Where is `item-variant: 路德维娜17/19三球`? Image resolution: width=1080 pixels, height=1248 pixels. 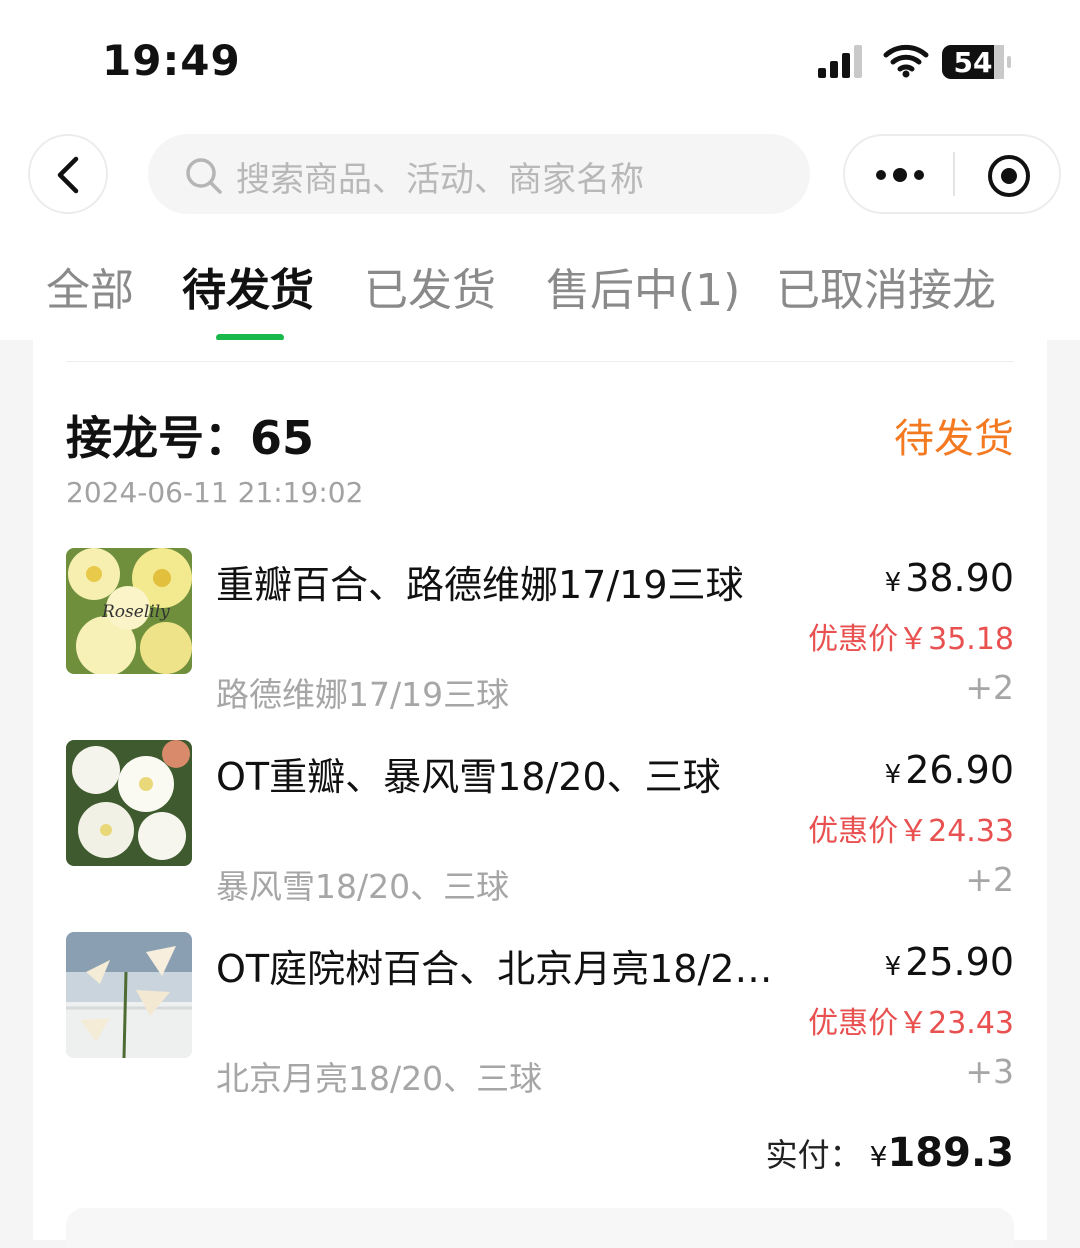 item-variant: 路德维娜17/19三球 is located at coordinates (363, 694).